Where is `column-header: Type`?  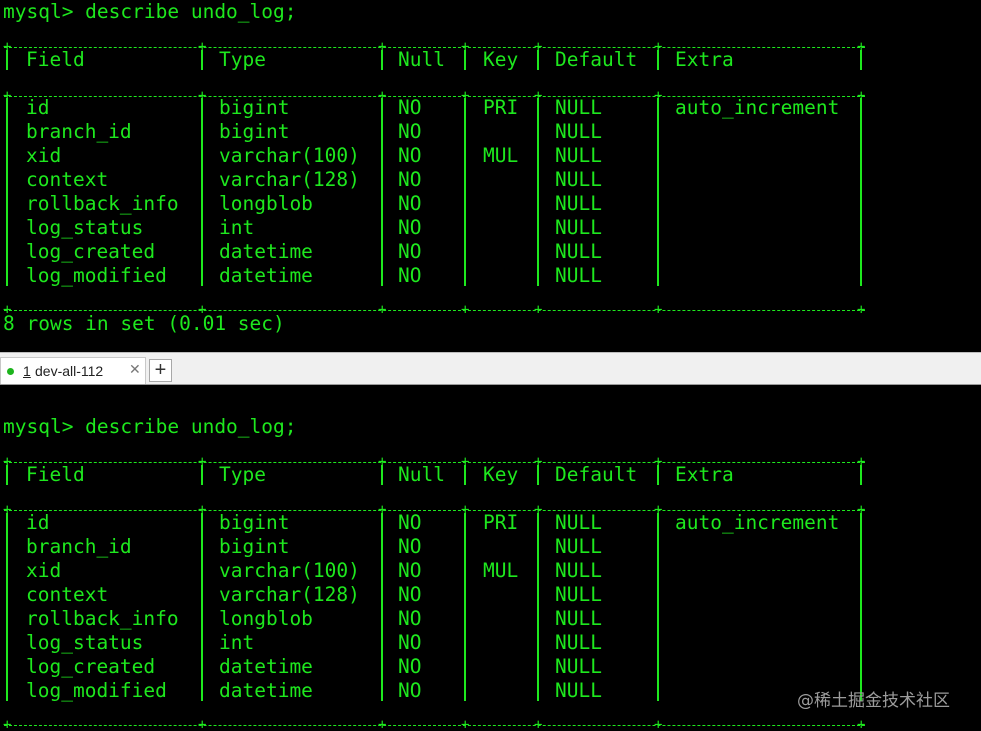
column-header: Type is located at coordinates (242, 474).